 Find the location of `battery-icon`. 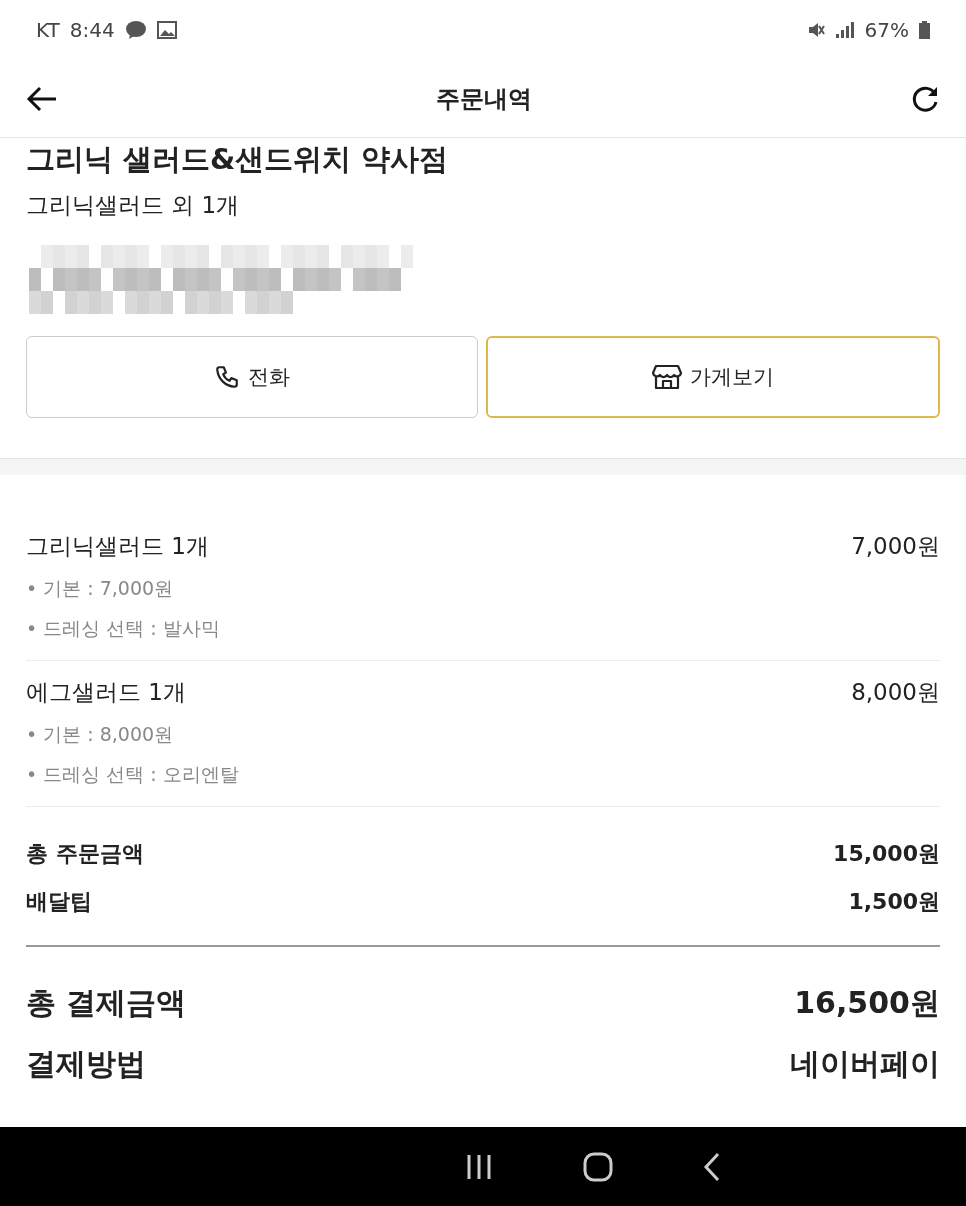

battery-icon is located at coordinates (924, 30).